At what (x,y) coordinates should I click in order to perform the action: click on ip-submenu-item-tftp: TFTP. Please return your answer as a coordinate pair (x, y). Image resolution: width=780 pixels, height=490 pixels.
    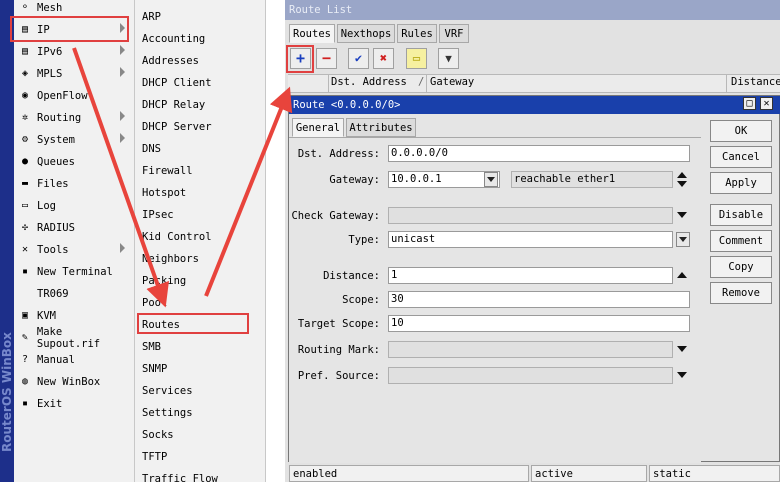
    Looking at the image, I should click on (154, 457).